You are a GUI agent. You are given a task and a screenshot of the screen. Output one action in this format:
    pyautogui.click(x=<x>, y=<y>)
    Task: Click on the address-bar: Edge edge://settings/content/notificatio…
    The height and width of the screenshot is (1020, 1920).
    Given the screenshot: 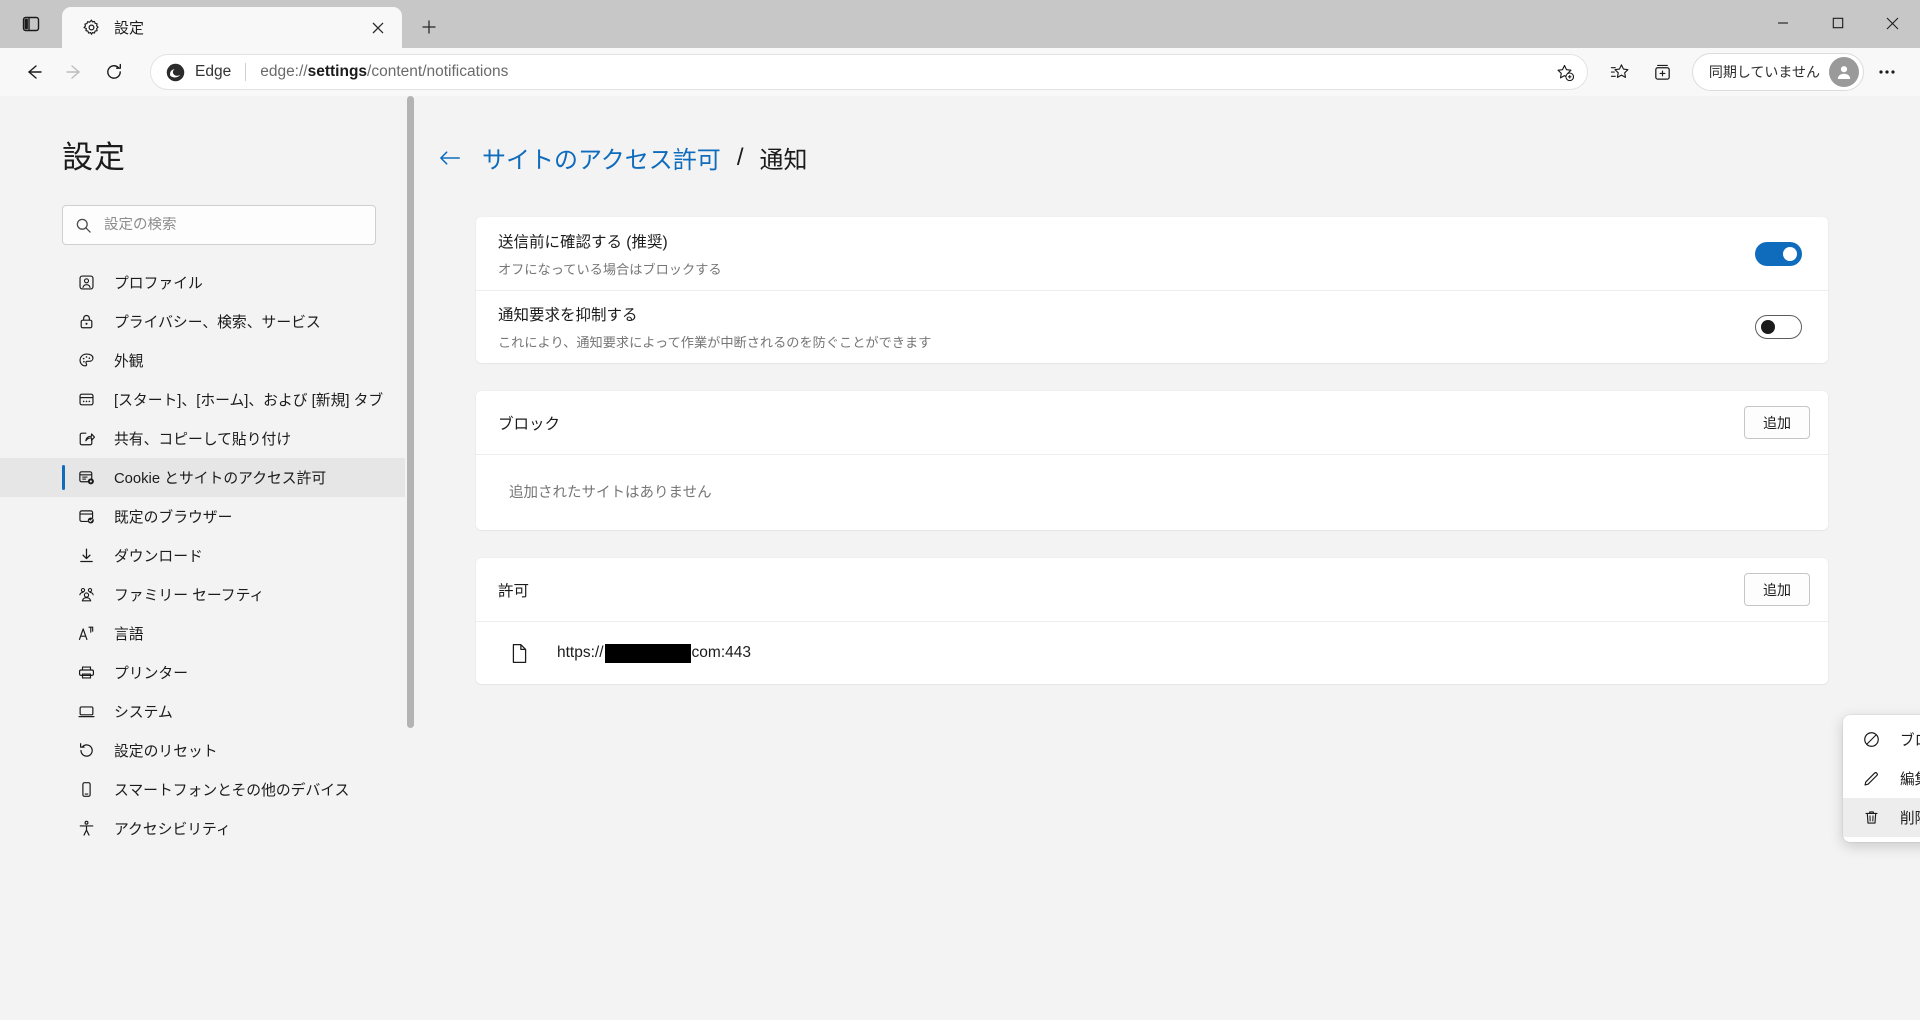 What is the action you would take?
    pyautogui.click(x=869, y=72)
    